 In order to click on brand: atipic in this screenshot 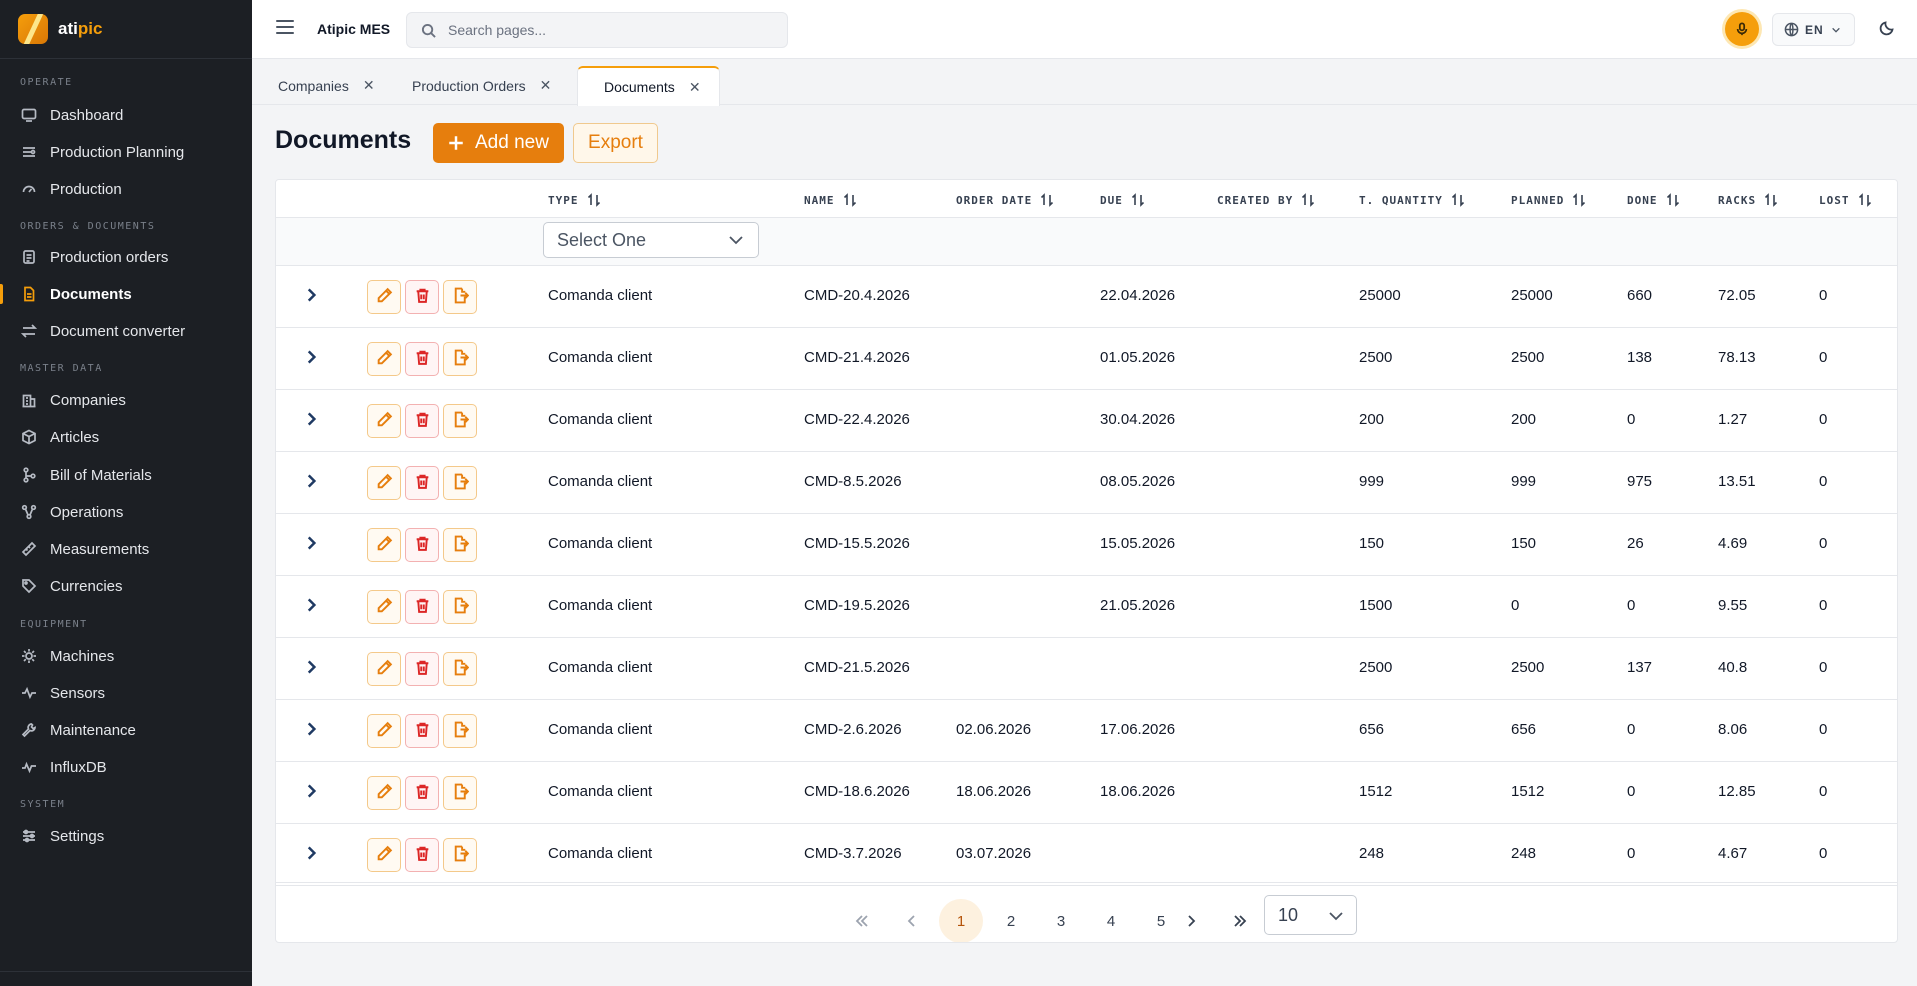, I will do `click(126, 29)`.